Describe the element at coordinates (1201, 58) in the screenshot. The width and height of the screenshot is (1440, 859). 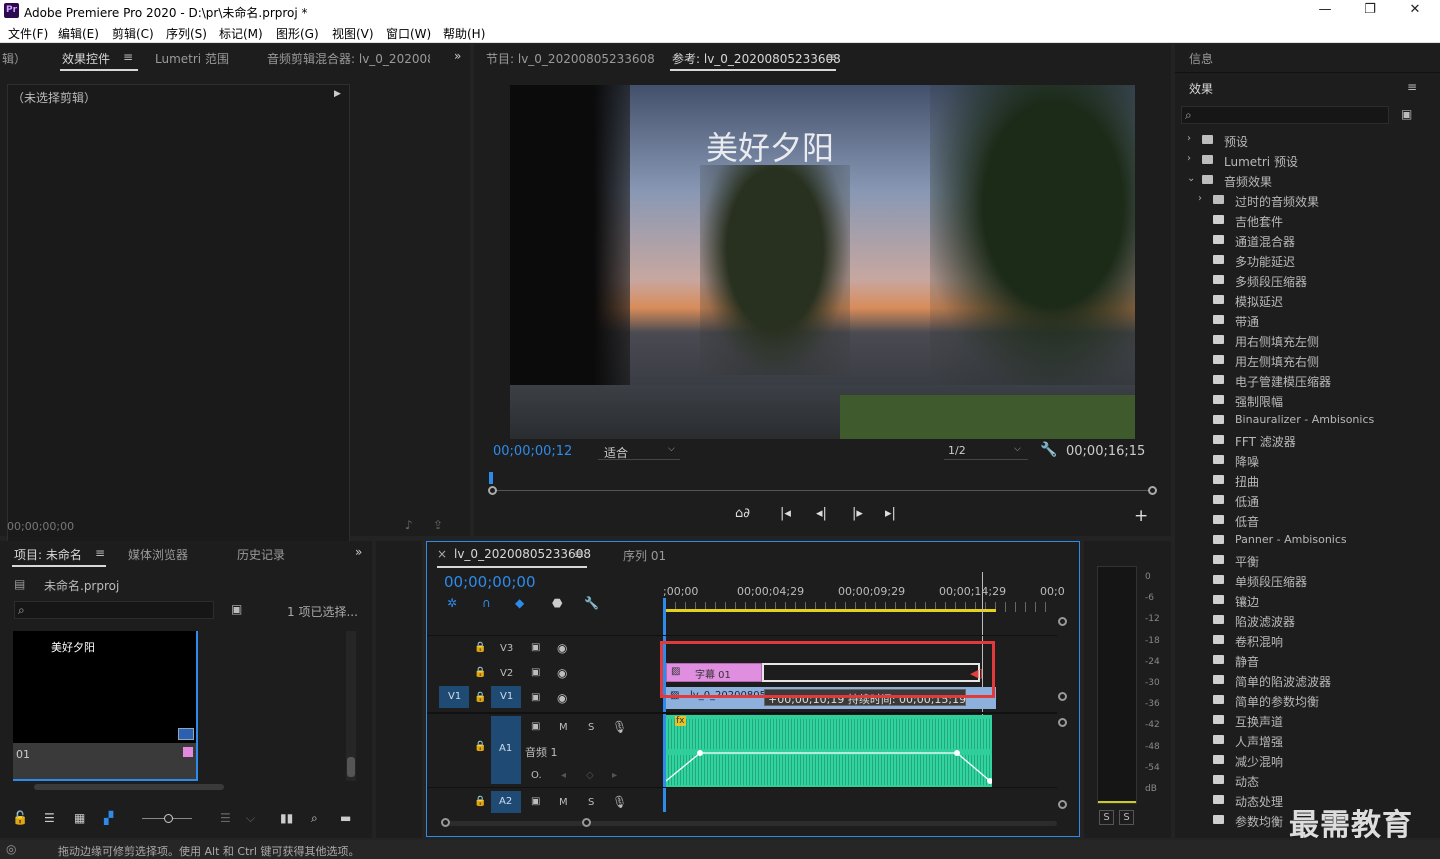
I see `tab-info: 信息` at that location.